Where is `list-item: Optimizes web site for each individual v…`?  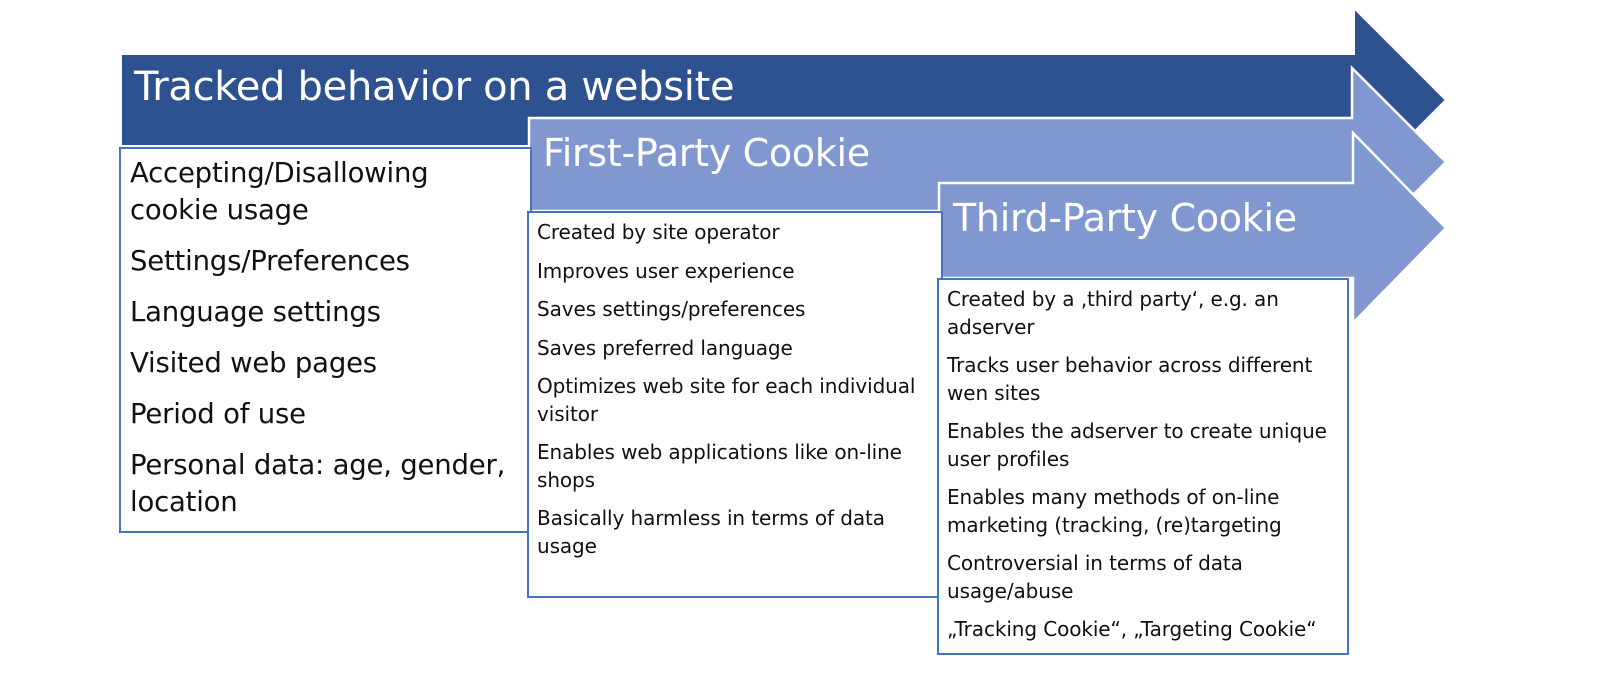
list-item: Optimizes web site for each individual v… is located at coordinates (726, 400).